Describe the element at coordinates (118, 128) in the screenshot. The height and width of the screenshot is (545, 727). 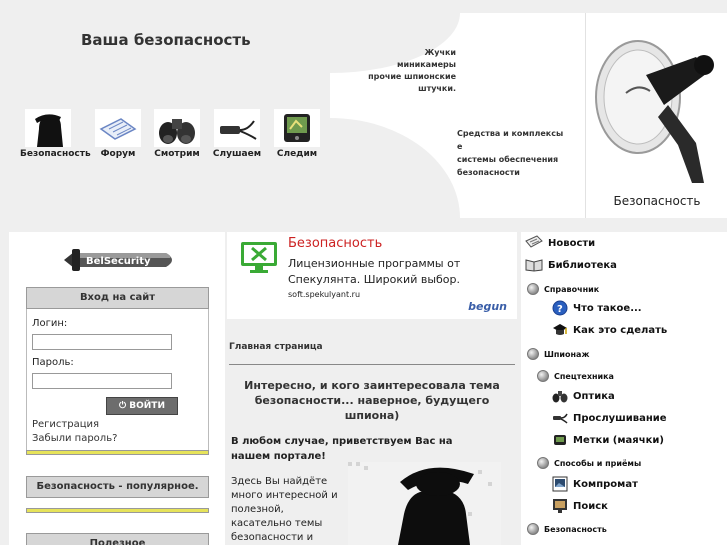
I see `notebook-icon` at that location.